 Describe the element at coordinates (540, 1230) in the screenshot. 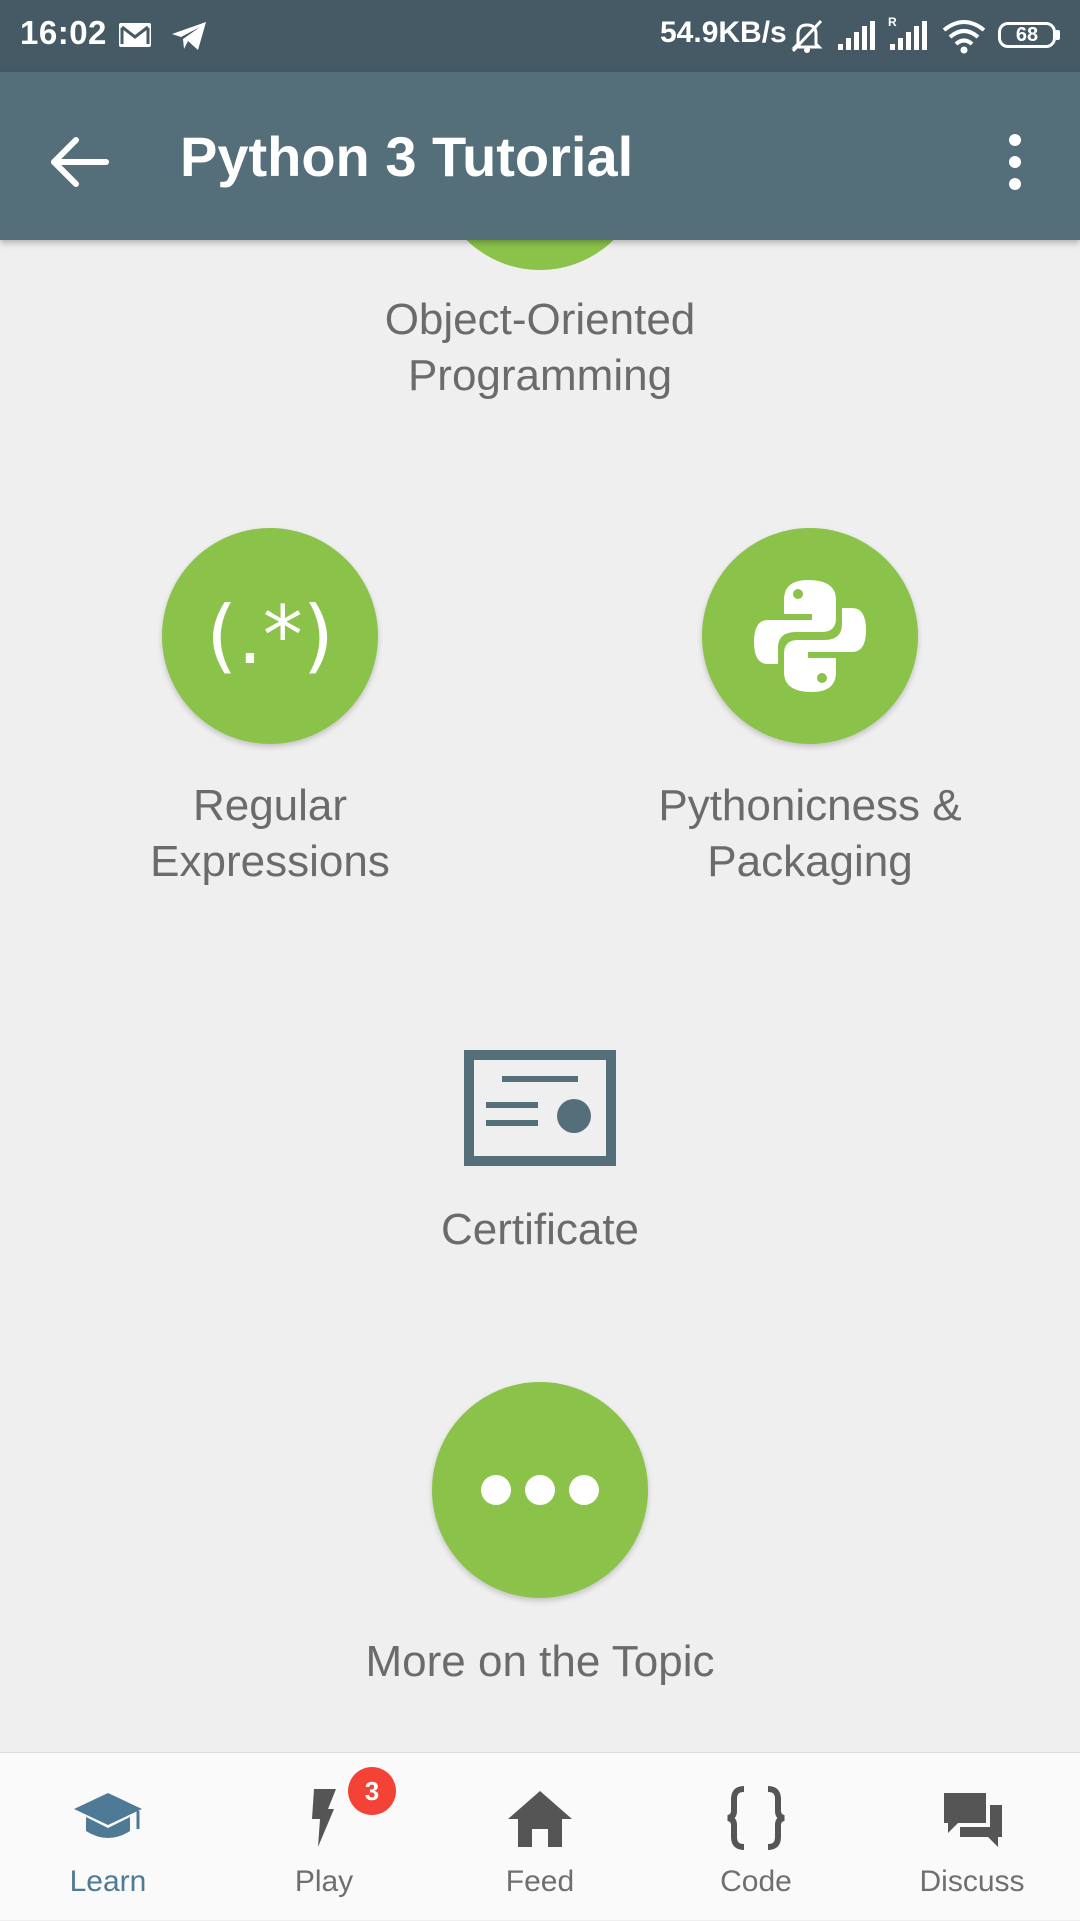

I see `certificate-label: Certificate` at that location.